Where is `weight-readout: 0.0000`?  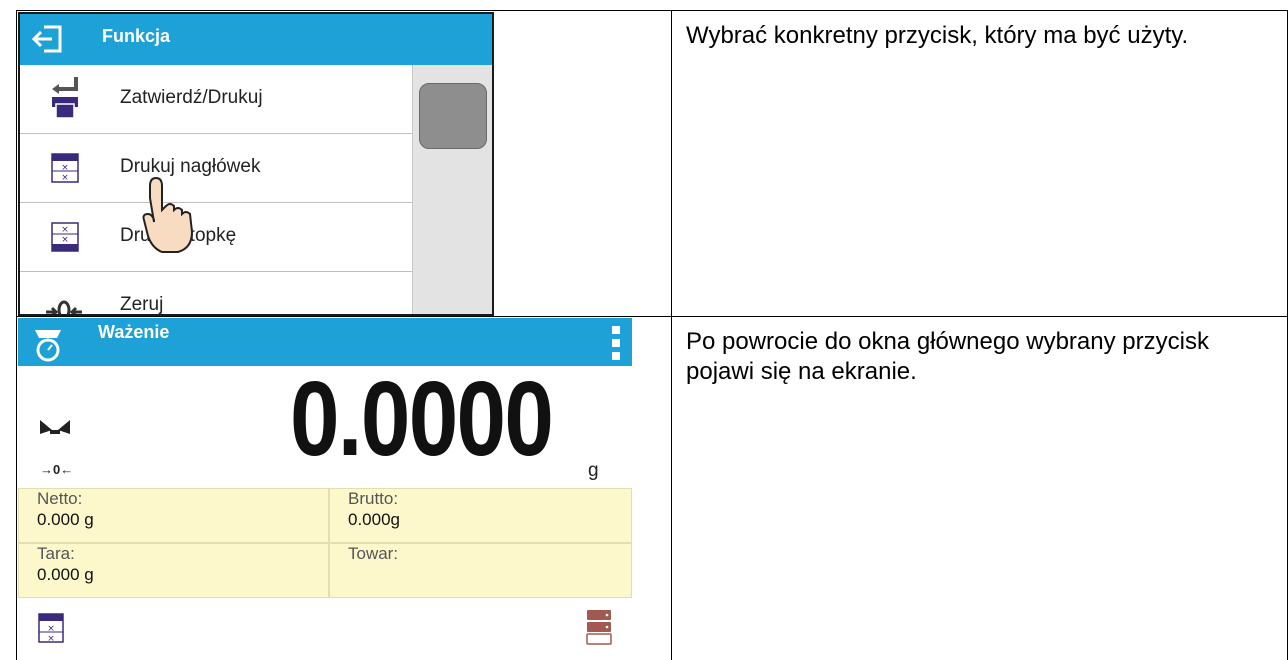 weight-readout: 0.0000 is located at coordinates (421, 419).